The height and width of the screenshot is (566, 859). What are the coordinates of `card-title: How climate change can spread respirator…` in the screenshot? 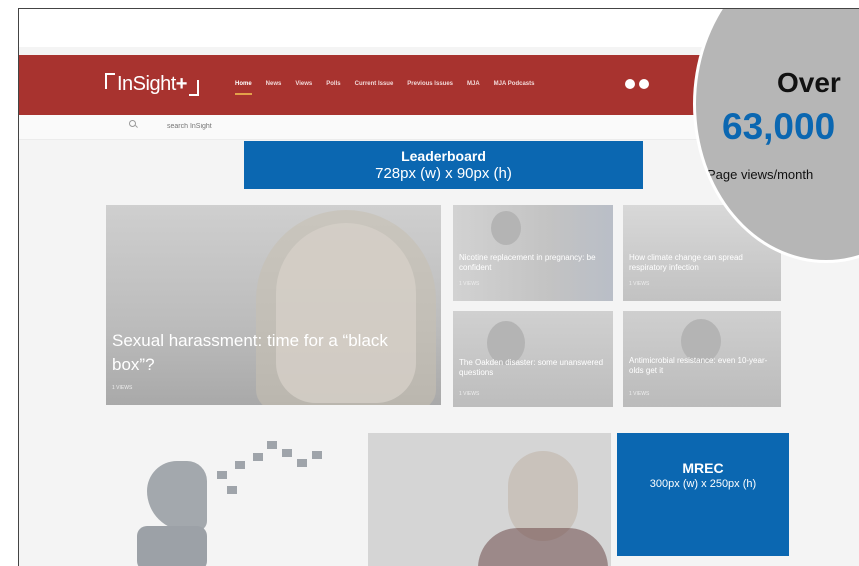 It's located at (704, 263).